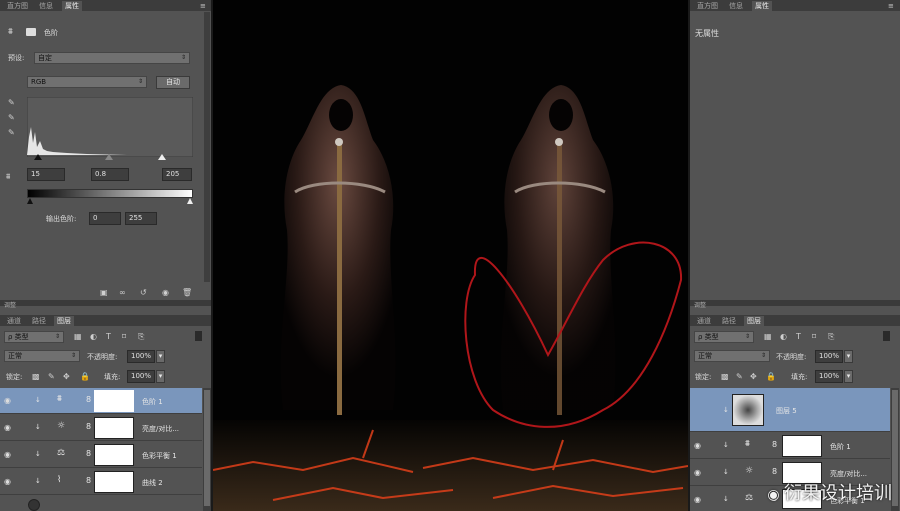 This screenshot has width=900, height=511. Describe the element at coordinates (11, 133) in the screenshot. I see `white-eyedropper-icon: ✎` at that location.